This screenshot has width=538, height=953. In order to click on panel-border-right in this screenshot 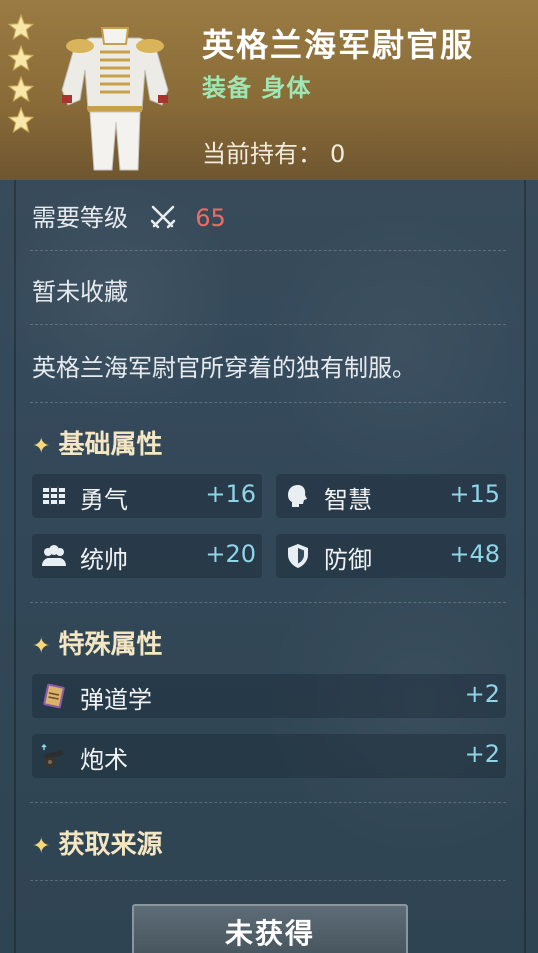, I will do `click(525, 566)`.